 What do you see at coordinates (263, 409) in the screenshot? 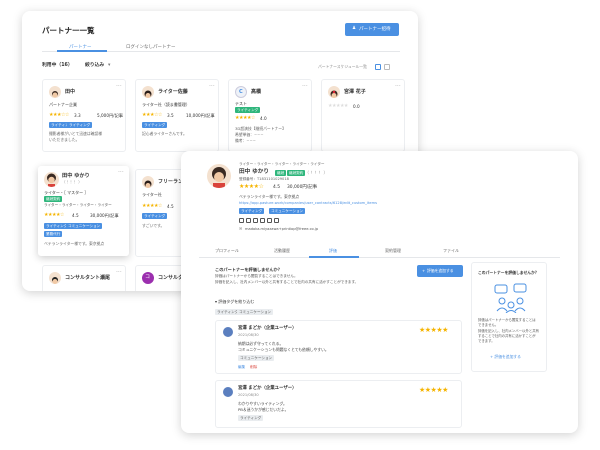
I see `review-text: PB＆迷うかが感じだいだよ。` at bounding box center [263, 409].